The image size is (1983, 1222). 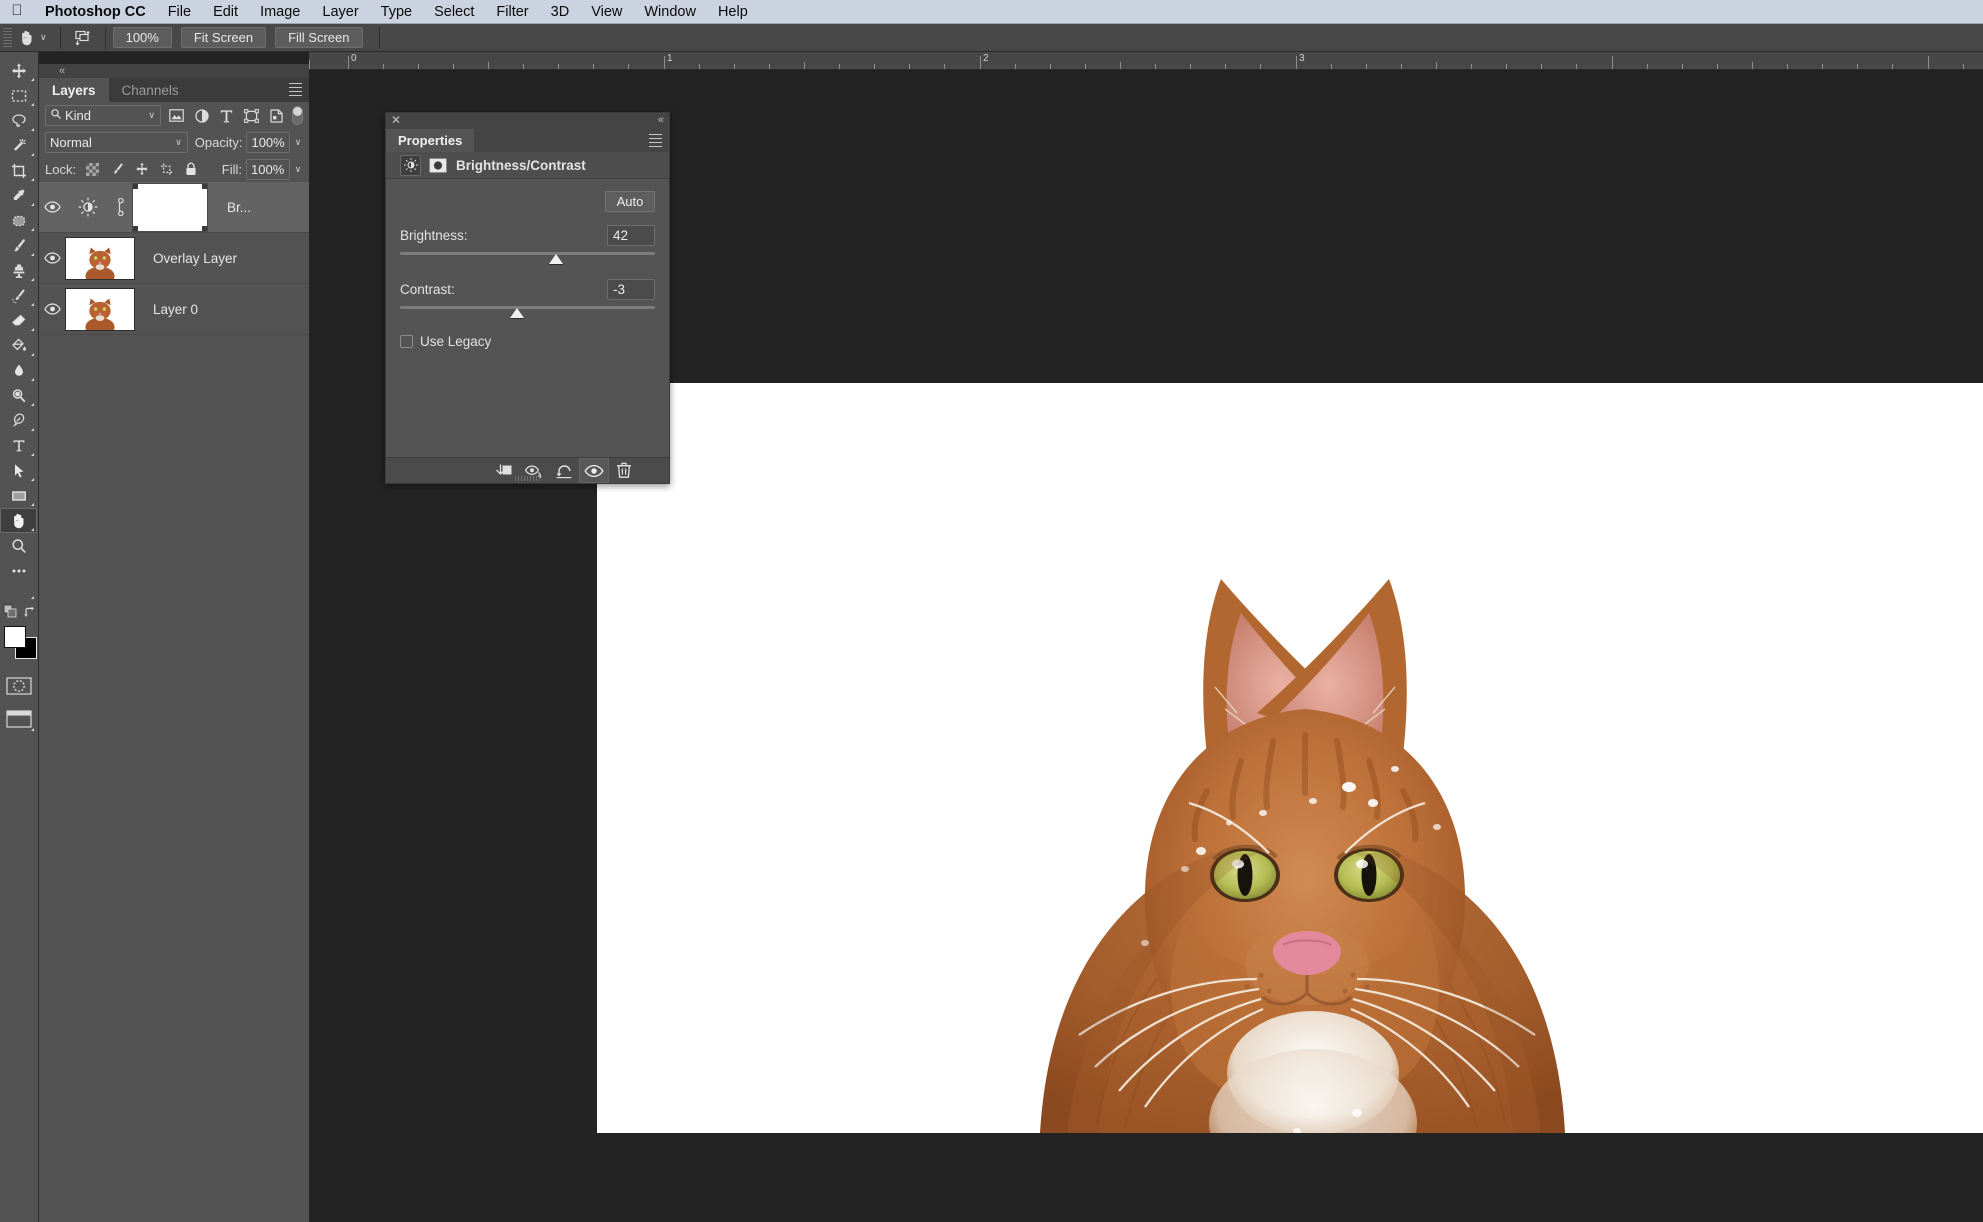 What do you see at coordinates (437, 165) in the screenshot?
I see `layer-mask-icon` at bounding box center [437, 165].